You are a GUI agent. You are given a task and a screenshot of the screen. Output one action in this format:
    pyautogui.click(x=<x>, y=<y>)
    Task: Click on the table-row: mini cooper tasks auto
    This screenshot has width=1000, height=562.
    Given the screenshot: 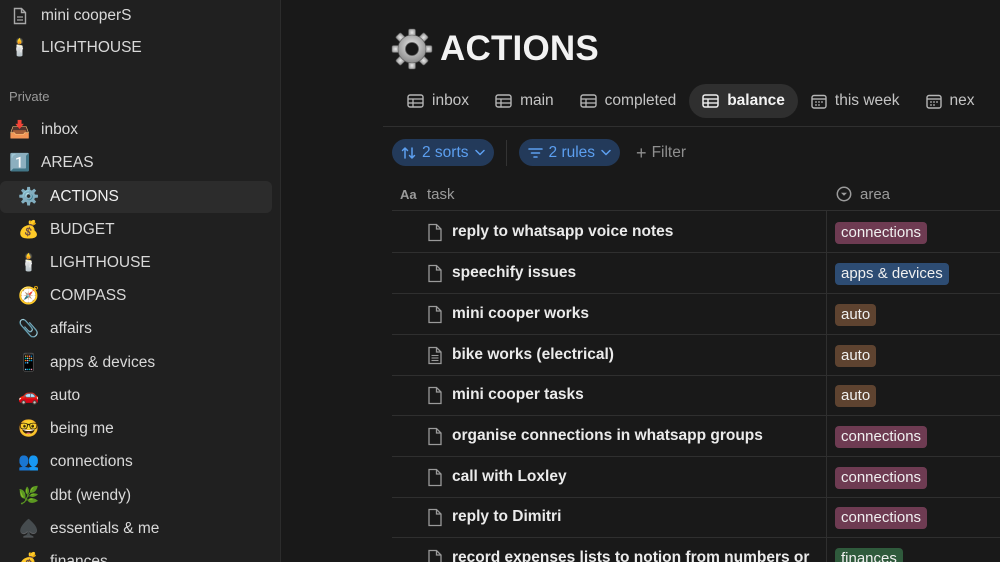 What is the action you would take?
    pyautogui.click(x=696, y=395)
    